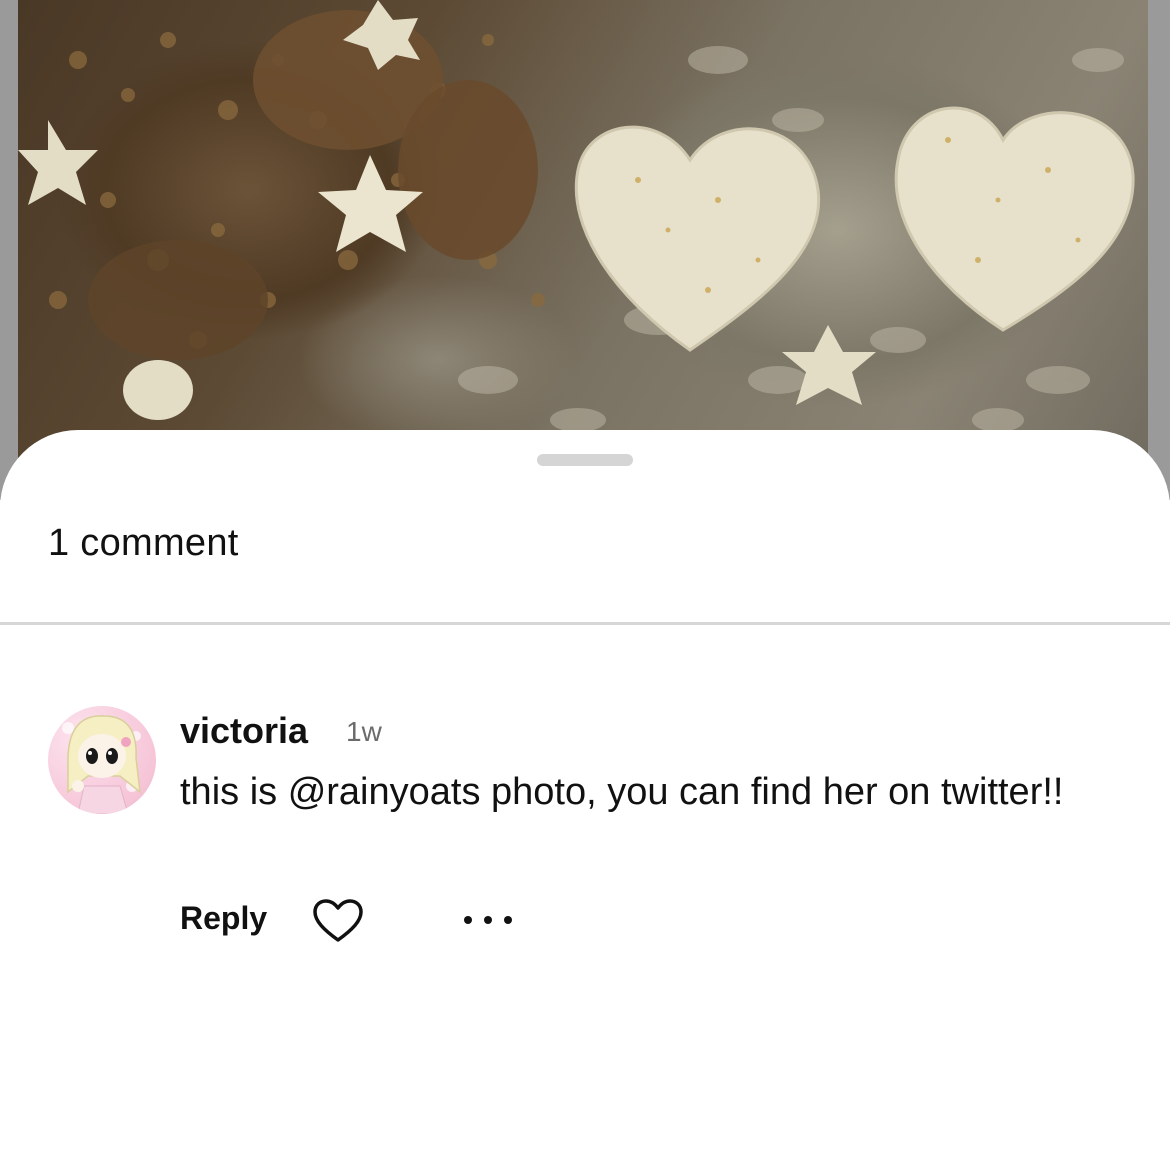 The height and width of the screenshot is (1170, 1170). What do you see at coordinates (585, 623) in the screenshot?
I see `header-divider` at bounding box center [585, 623].